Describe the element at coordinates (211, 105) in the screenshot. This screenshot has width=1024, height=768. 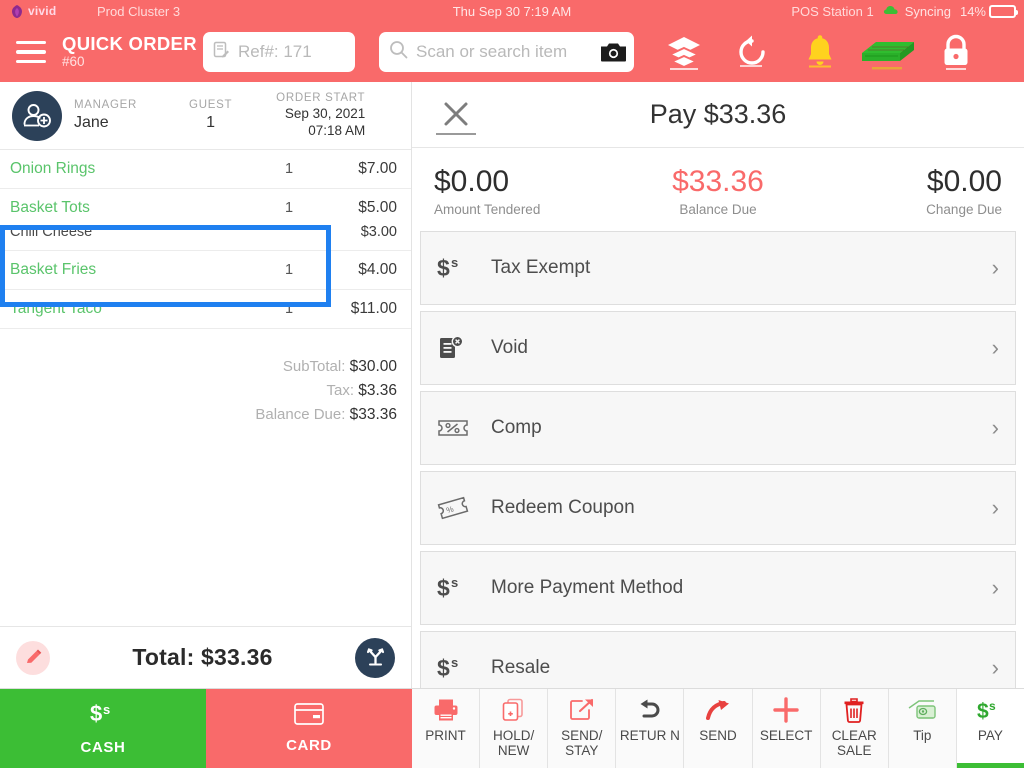
I see `guest-label: GUEST` at that location.